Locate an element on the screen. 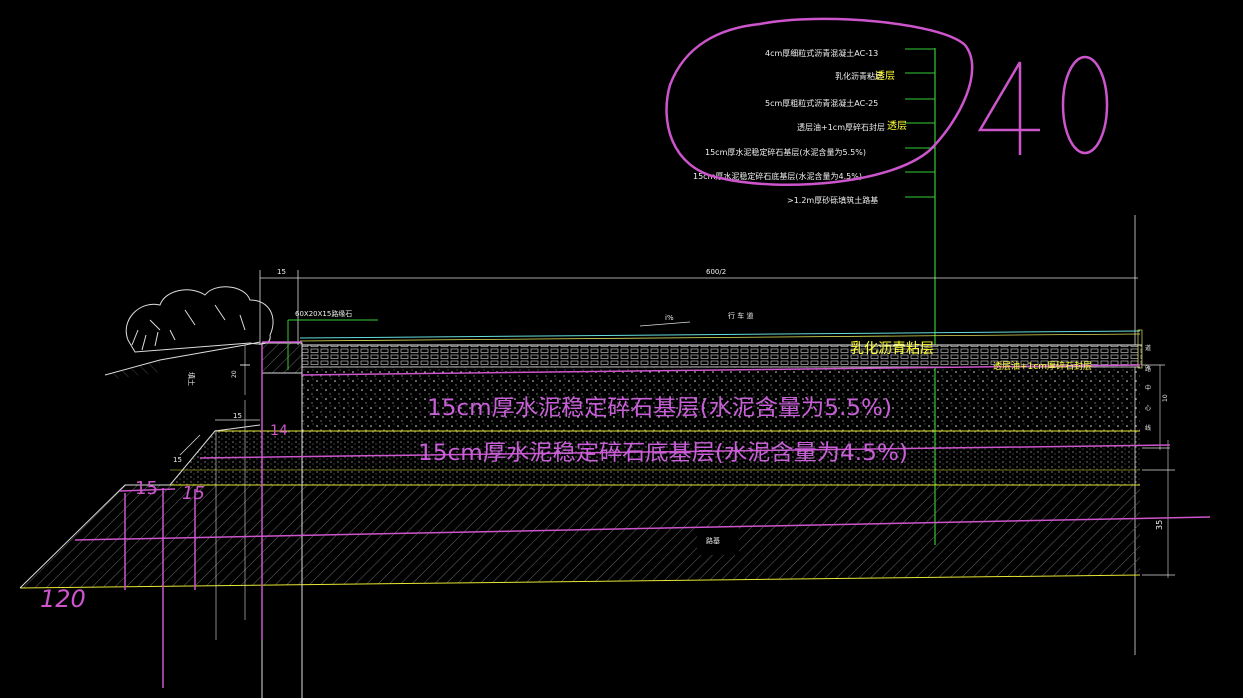 The height and width of the screenshot is (698, 1243). svg-text: 道 is located at coordinates (1148, 348).